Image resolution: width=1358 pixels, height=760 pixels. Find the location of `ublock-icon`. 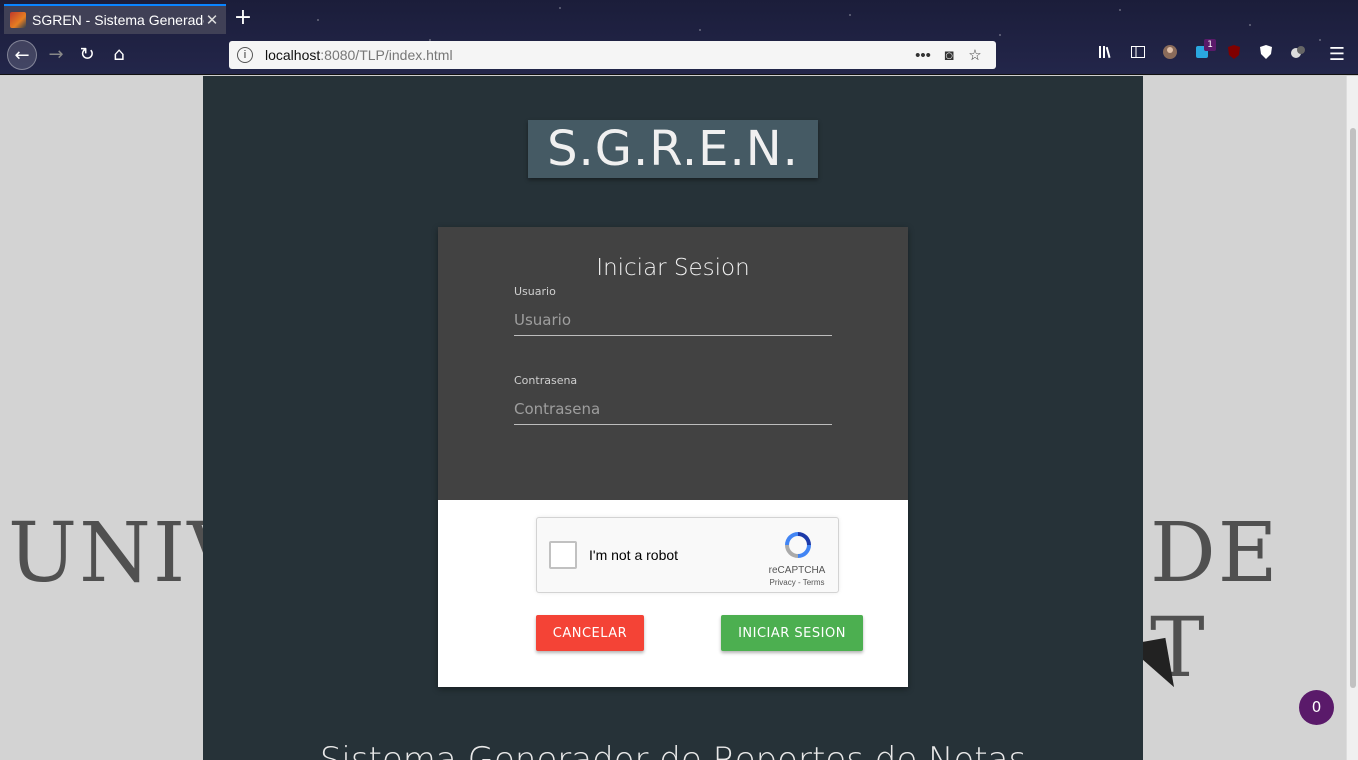

ublock-icon is located at coordinates (1234, 55).